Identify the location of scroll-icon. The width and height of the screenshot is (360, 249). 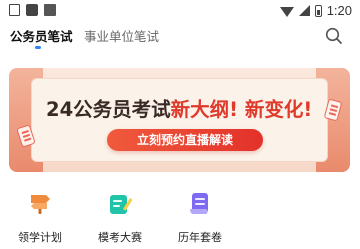
(199, 203).